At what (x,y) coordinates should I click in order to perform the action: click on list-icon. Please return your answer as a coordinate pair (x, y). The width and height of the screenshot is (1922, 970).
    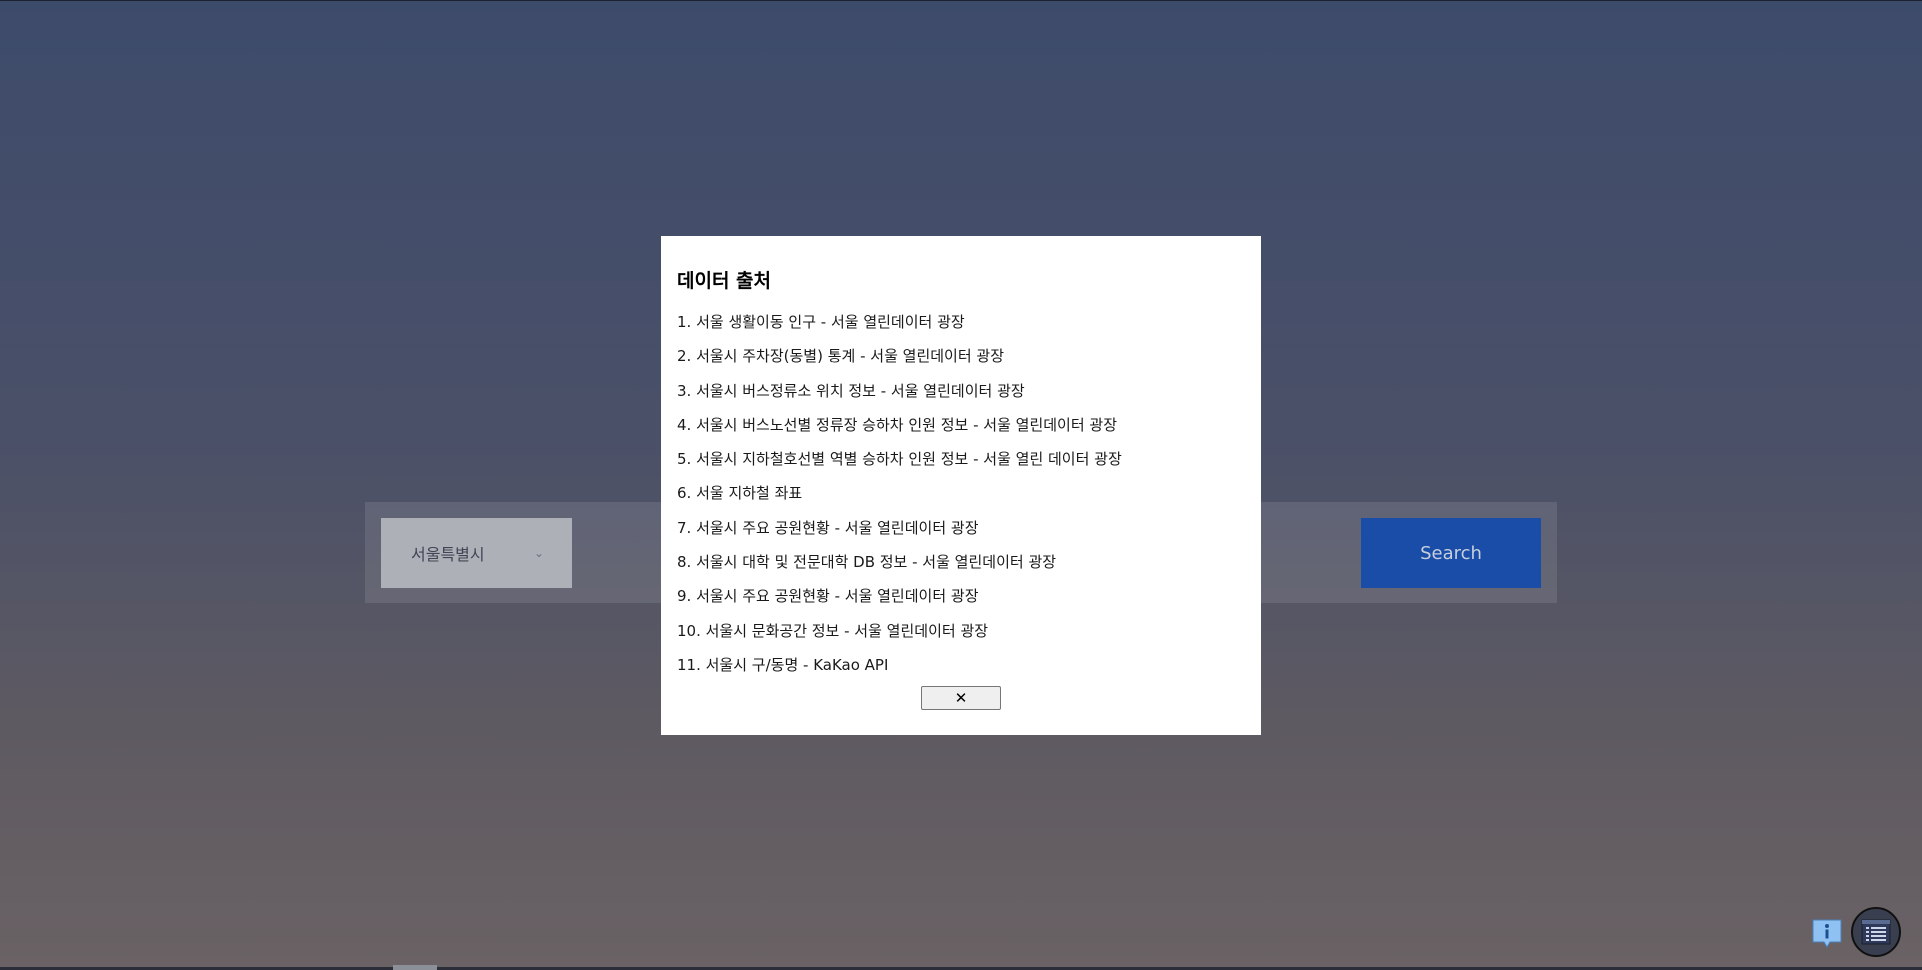
    Looking at the image, I should click on (1876, 932).